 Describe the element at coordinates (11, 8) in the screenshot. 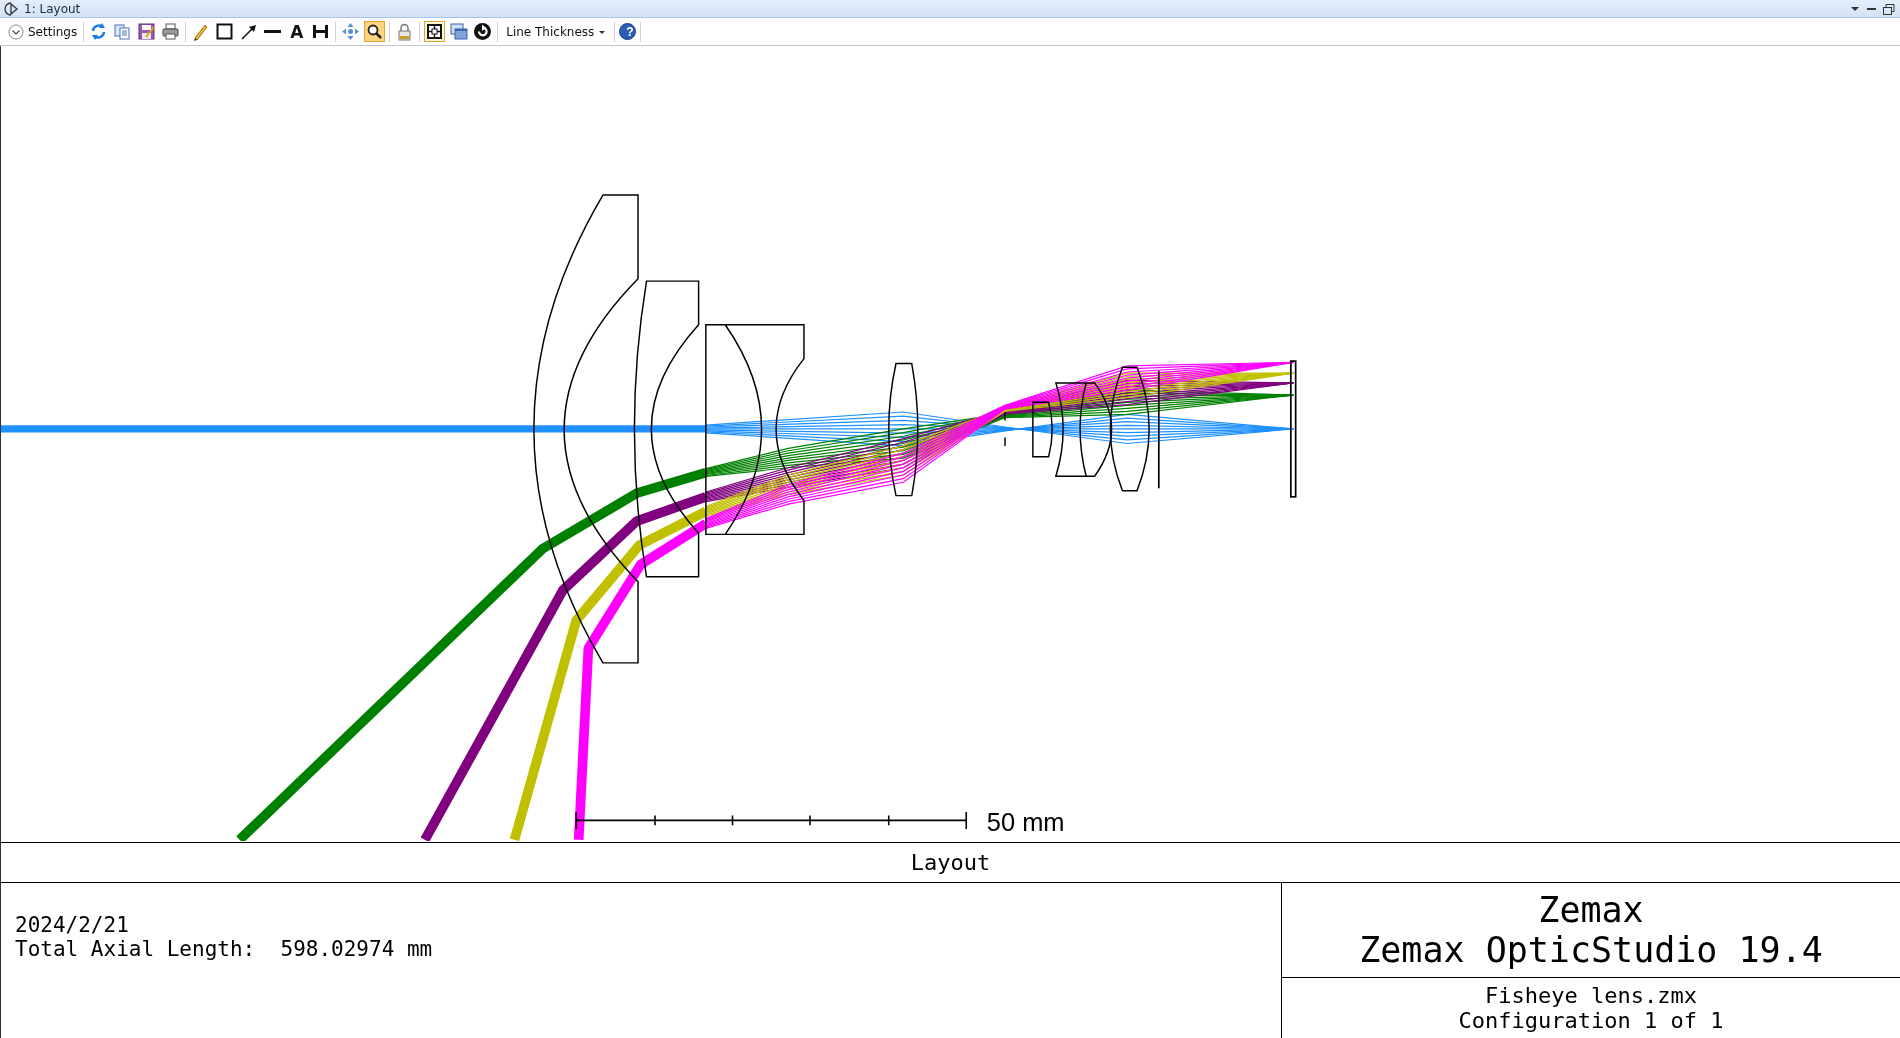

I see `window-icon` at that location.